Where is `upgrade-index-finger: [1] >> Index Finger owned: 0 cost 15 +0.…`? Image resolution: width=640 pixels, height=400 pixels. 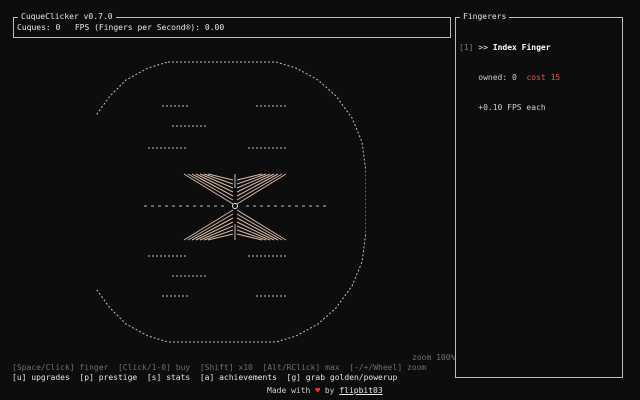 upgrade-index-finger: [1] >> Index Finger owned: 0 cost 15 +0.… is located at coordinates (509, 78).